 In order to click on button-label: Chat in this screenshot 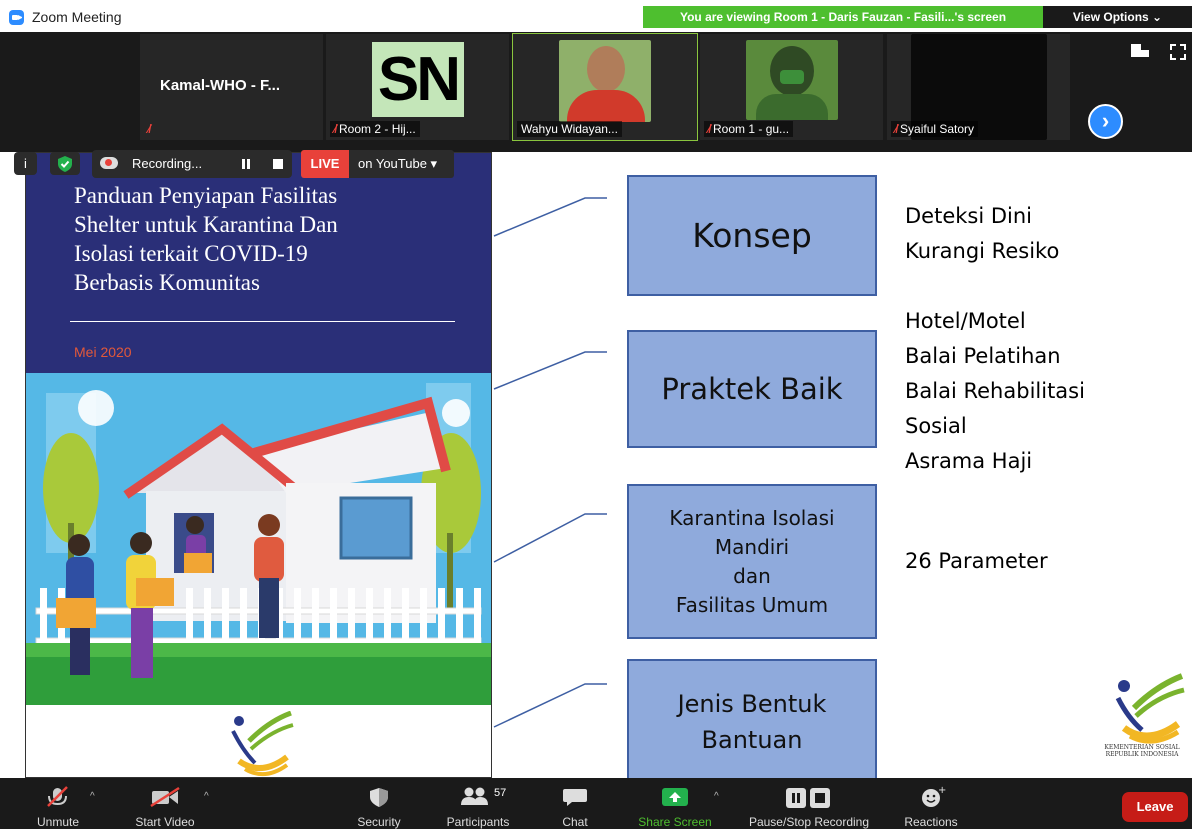, I will do `click(575, 822)`.